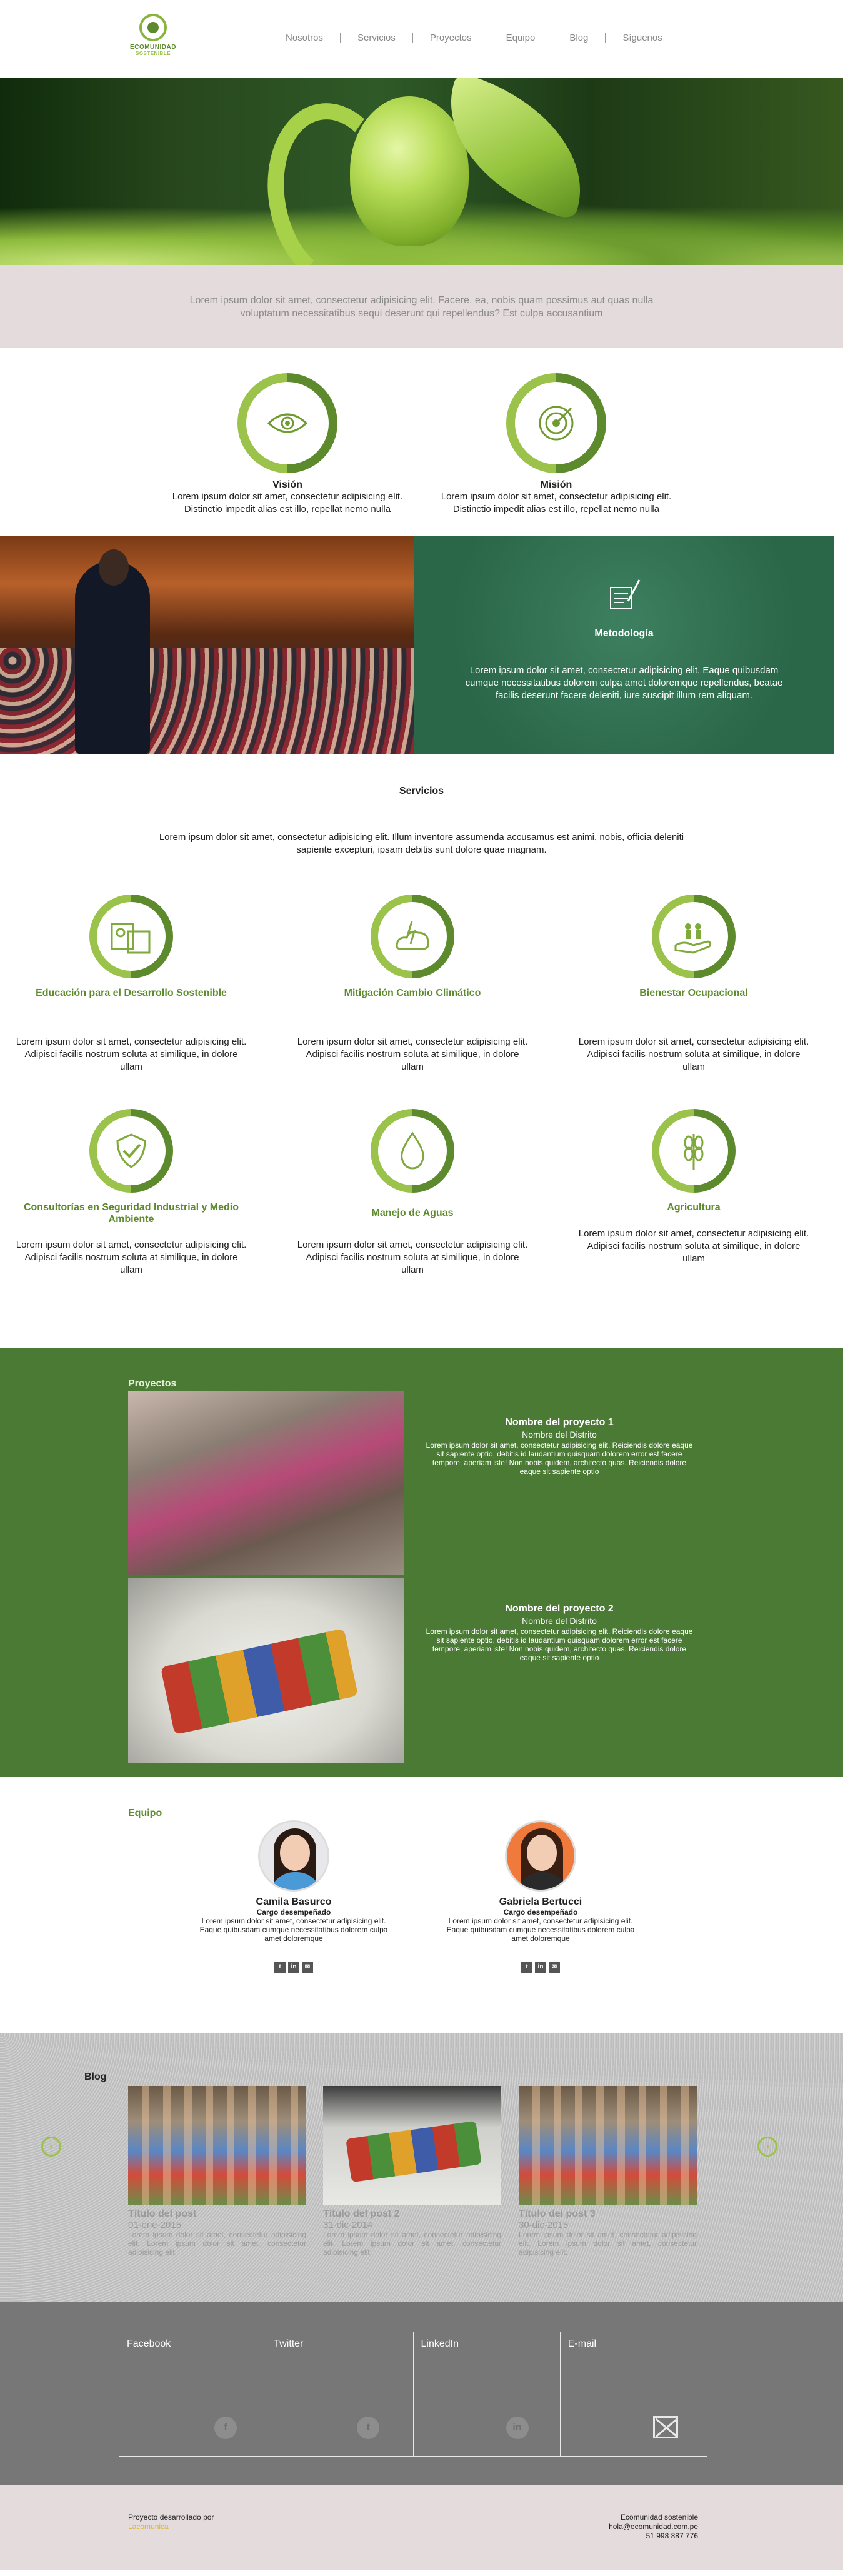  I want to click on service-title: Bienestar Ocupacional, so click(693, 993).